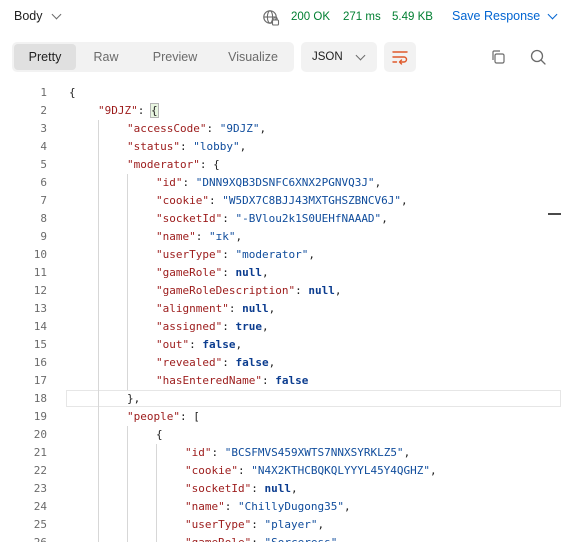 The width and height of the screenshot is (576, 542). I want to click on json-key: "moderator", so click(163, 164).